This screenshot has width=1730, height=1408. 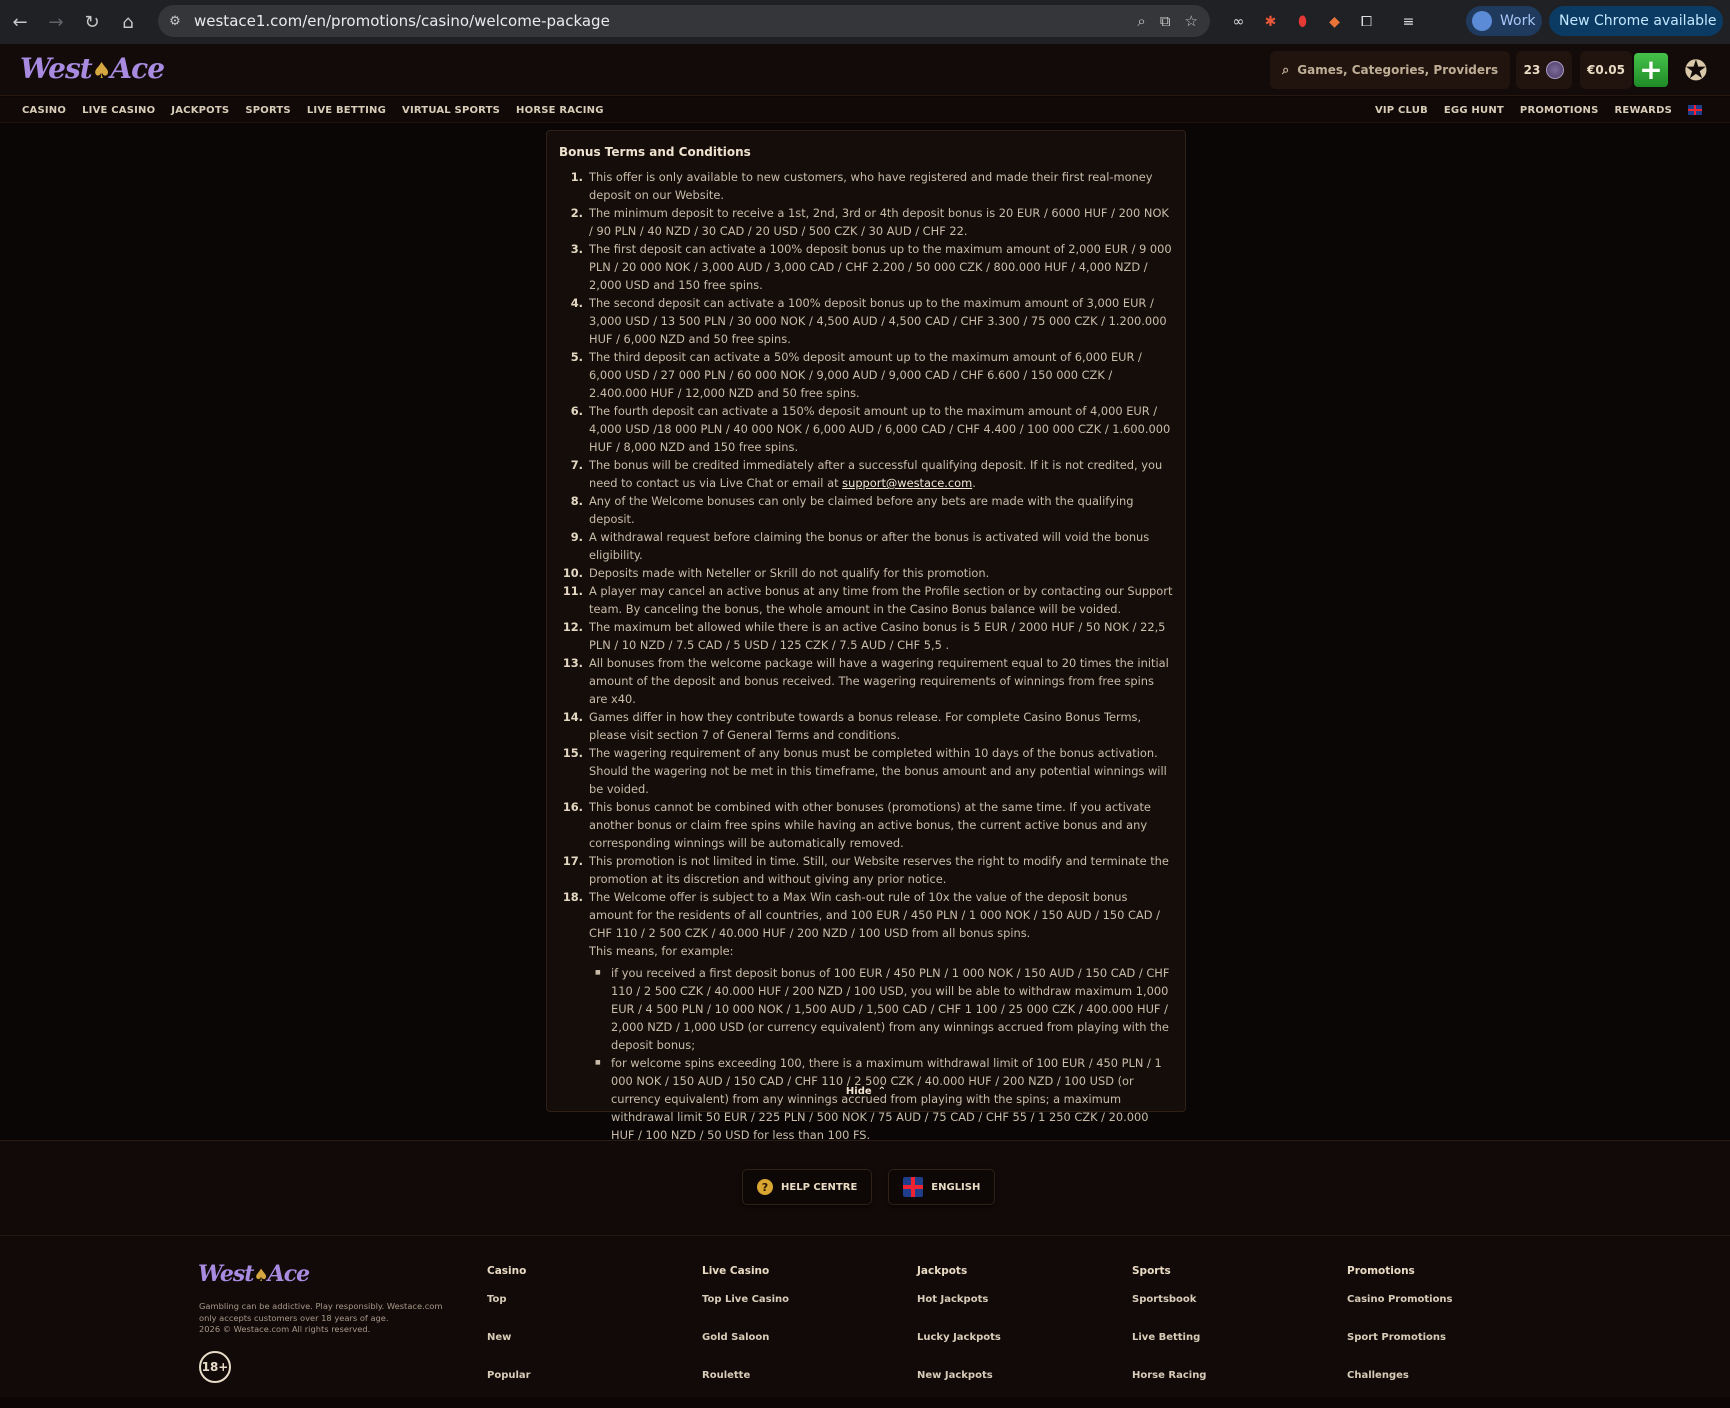 What do you see at coordinates (858, 1091) in the screenshot?
I see `hide-label: Hide` at bounding box center [858, 1091].